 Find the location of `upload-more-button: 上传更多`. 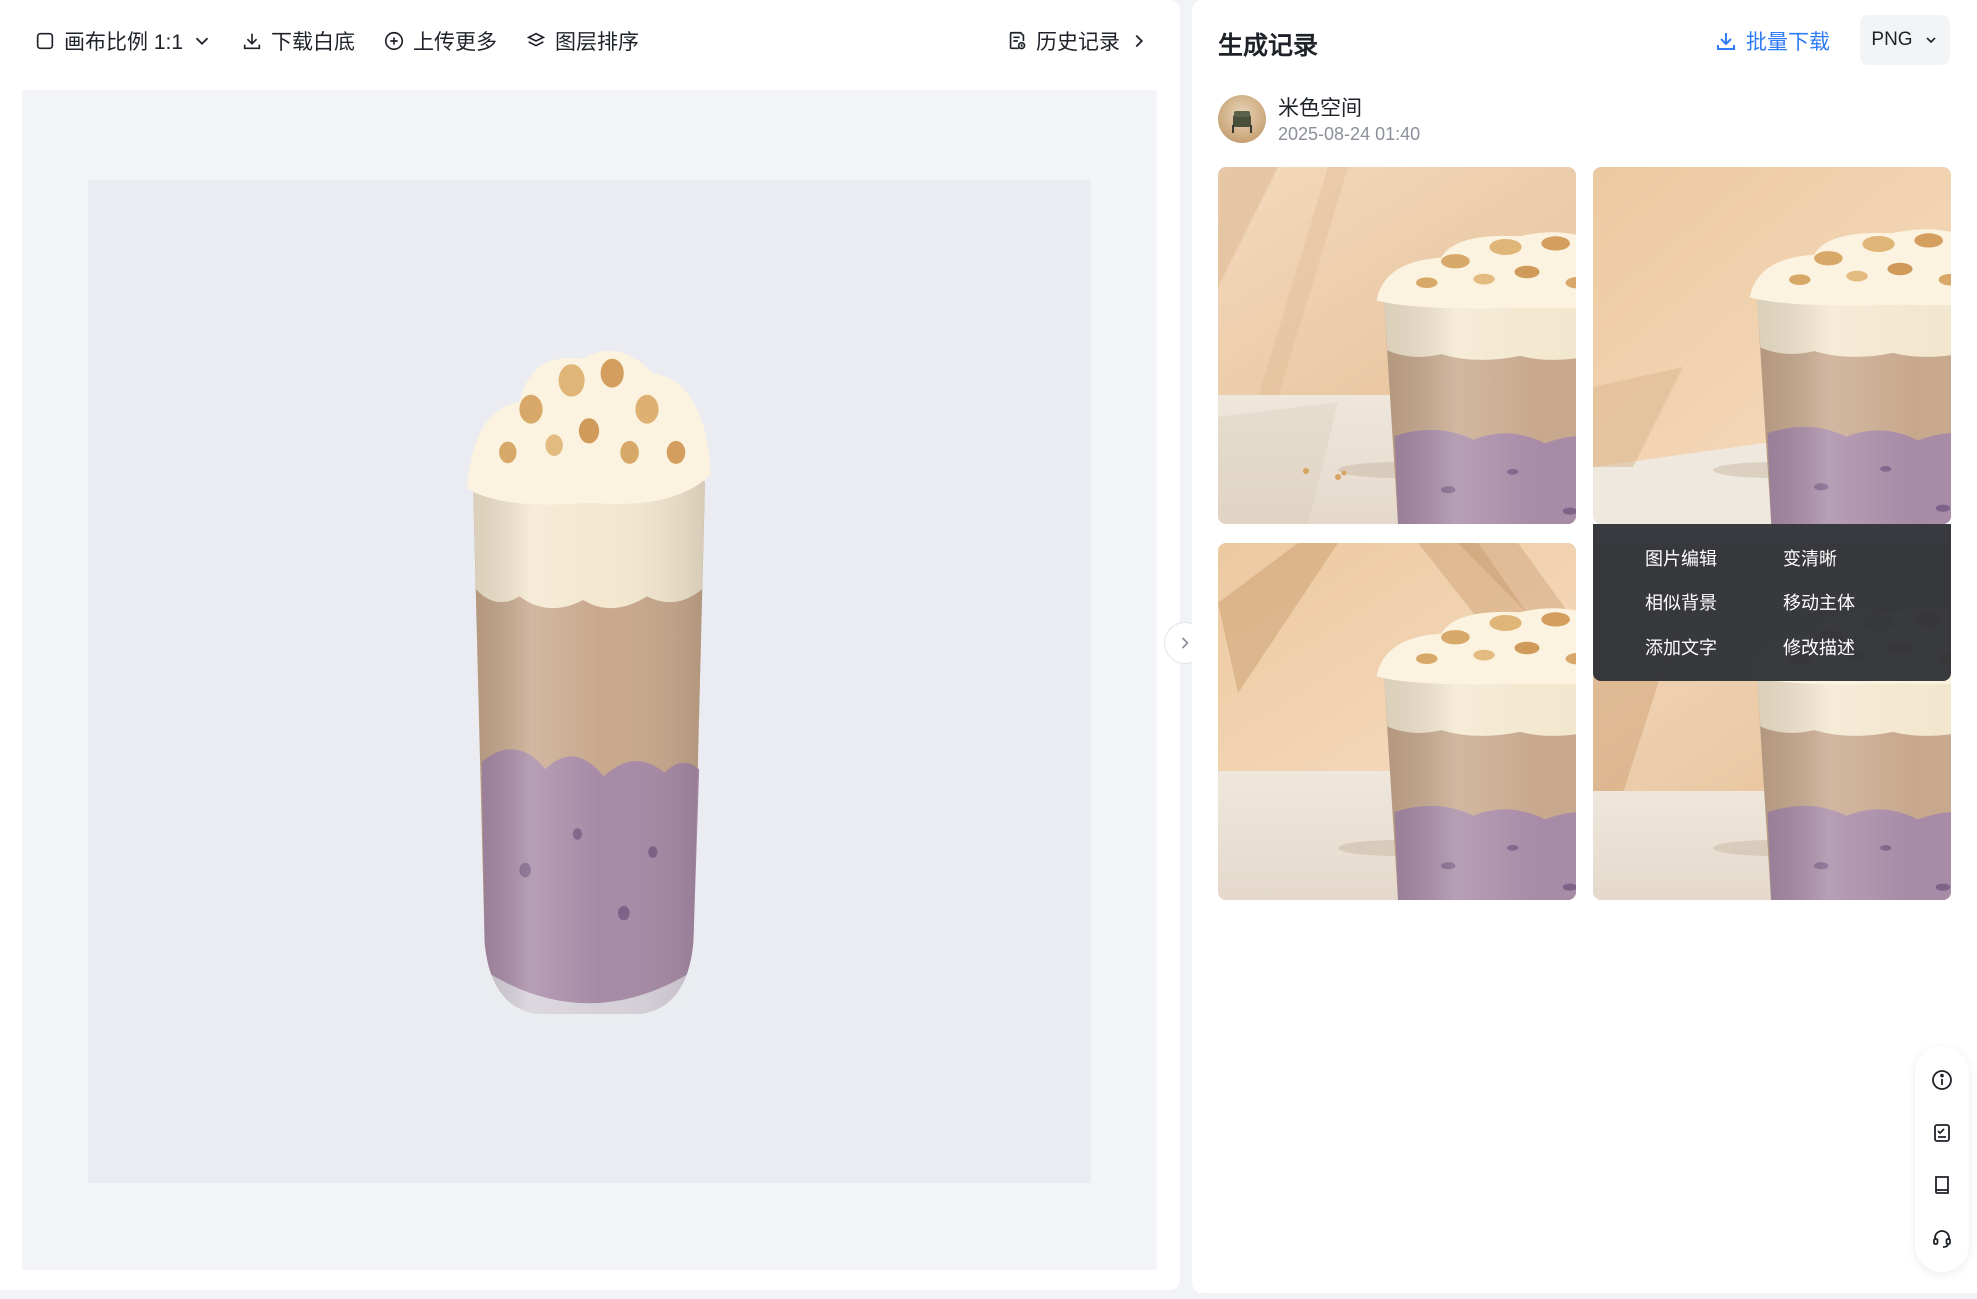

upload-more-button: 上传更多 is located at coordinates (440, 41).